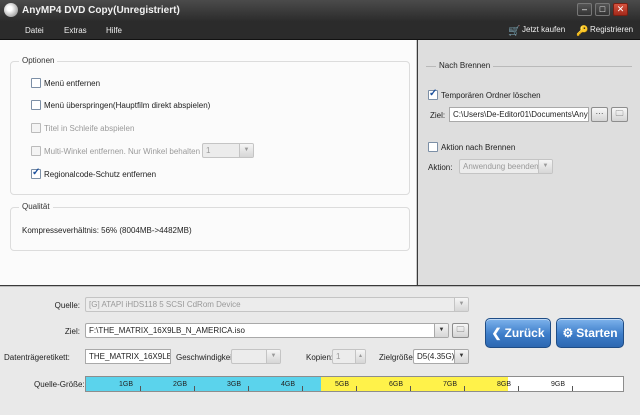 This screenshot has width=640, height=415. I want to click on angle-select: 1 ▼, so click(228, 150).